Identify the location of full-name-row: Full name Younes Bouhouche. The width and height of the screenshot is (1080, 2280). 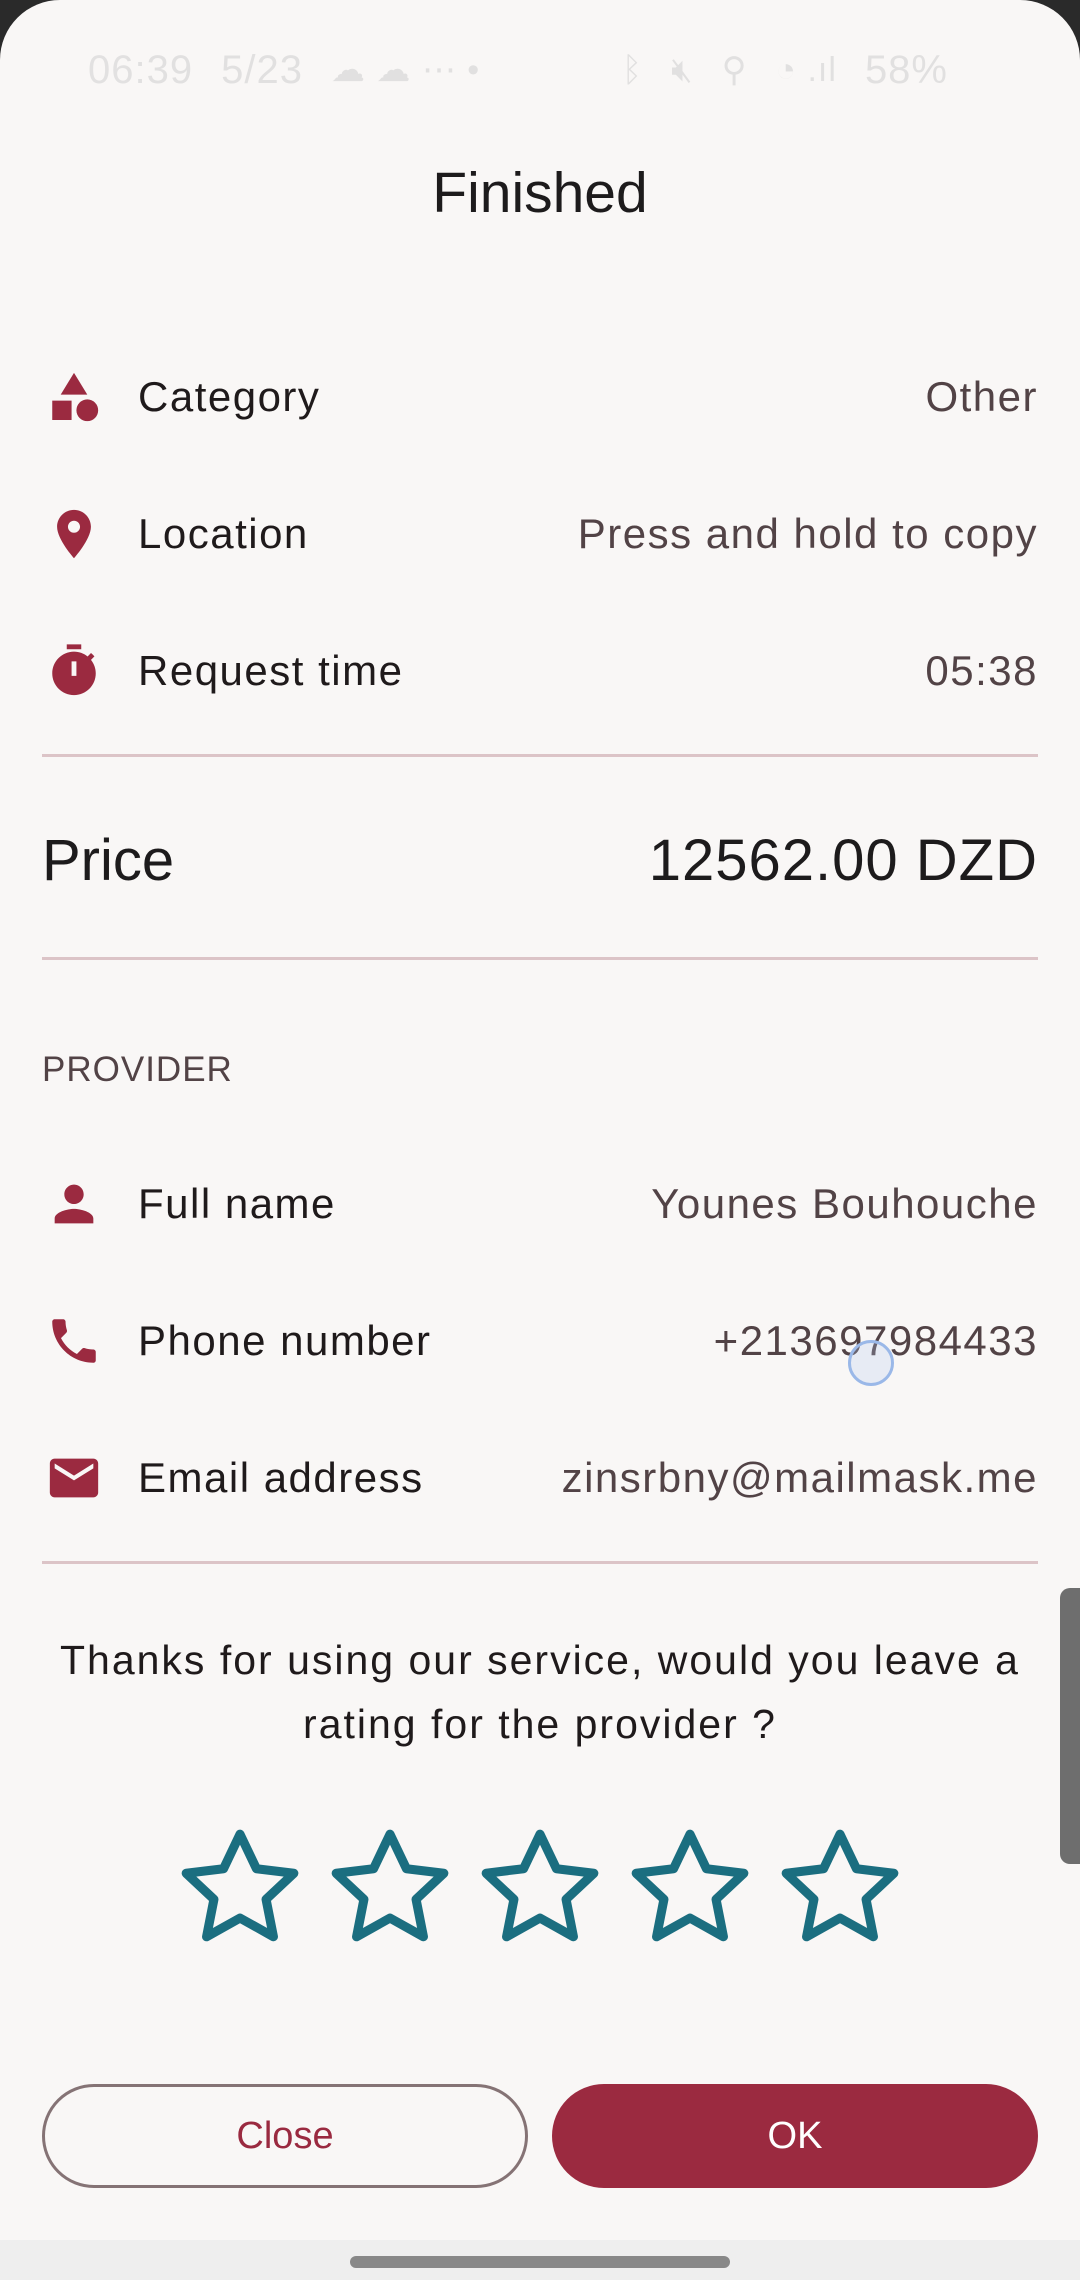
(540, 1204).